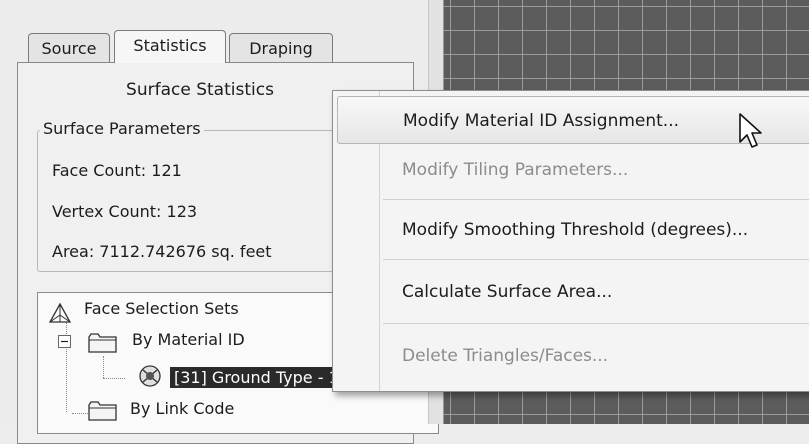  I want to click on material-globe-icon, so click(150, 376).